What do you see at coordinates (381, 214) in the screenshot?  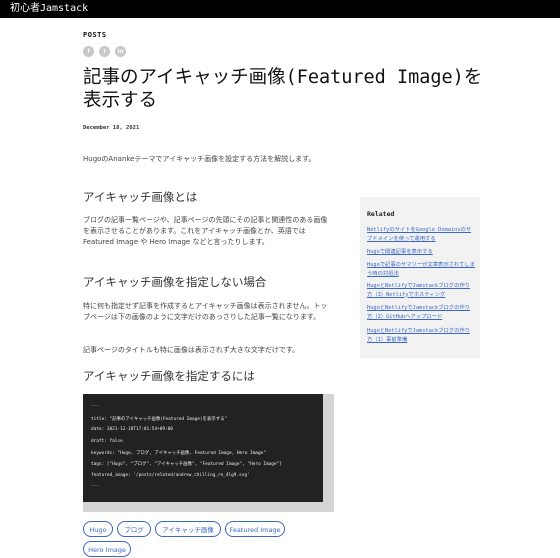 I see `related-heading: Related` at bounding box center [381, 214].